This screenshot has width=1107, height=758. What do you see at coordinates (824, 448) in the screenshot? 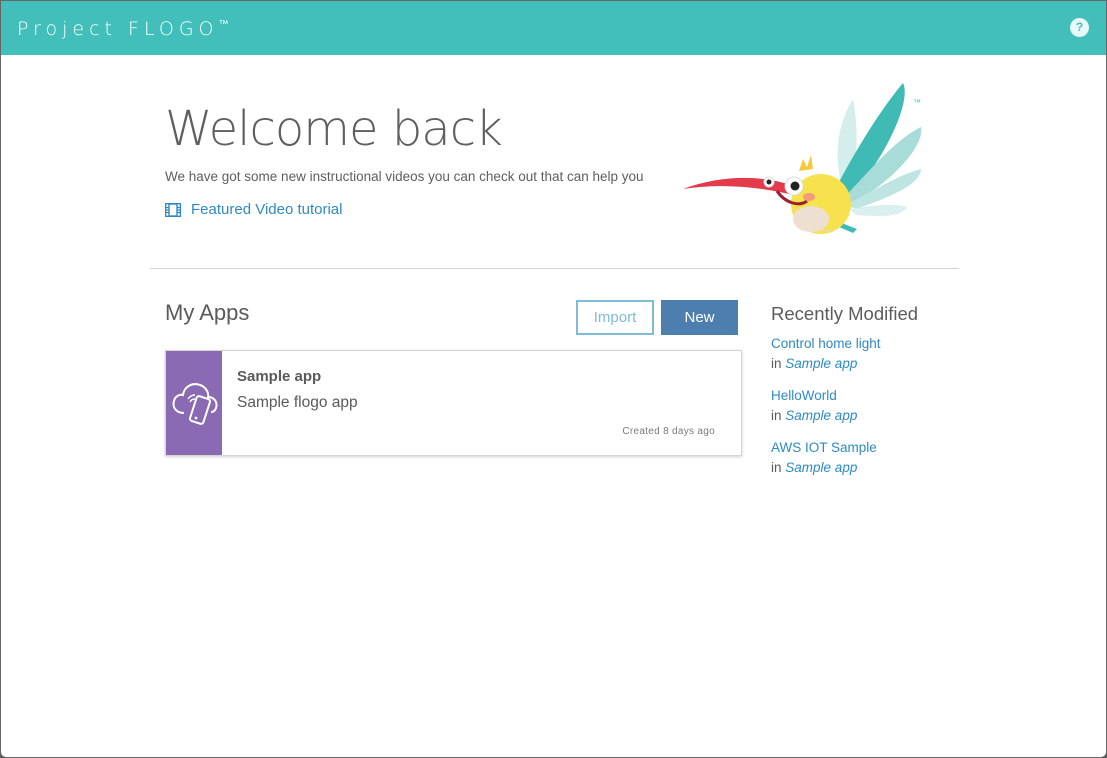
I see `recent-flow-link: AWS IOT Sample` at bounding box center [824, 448].